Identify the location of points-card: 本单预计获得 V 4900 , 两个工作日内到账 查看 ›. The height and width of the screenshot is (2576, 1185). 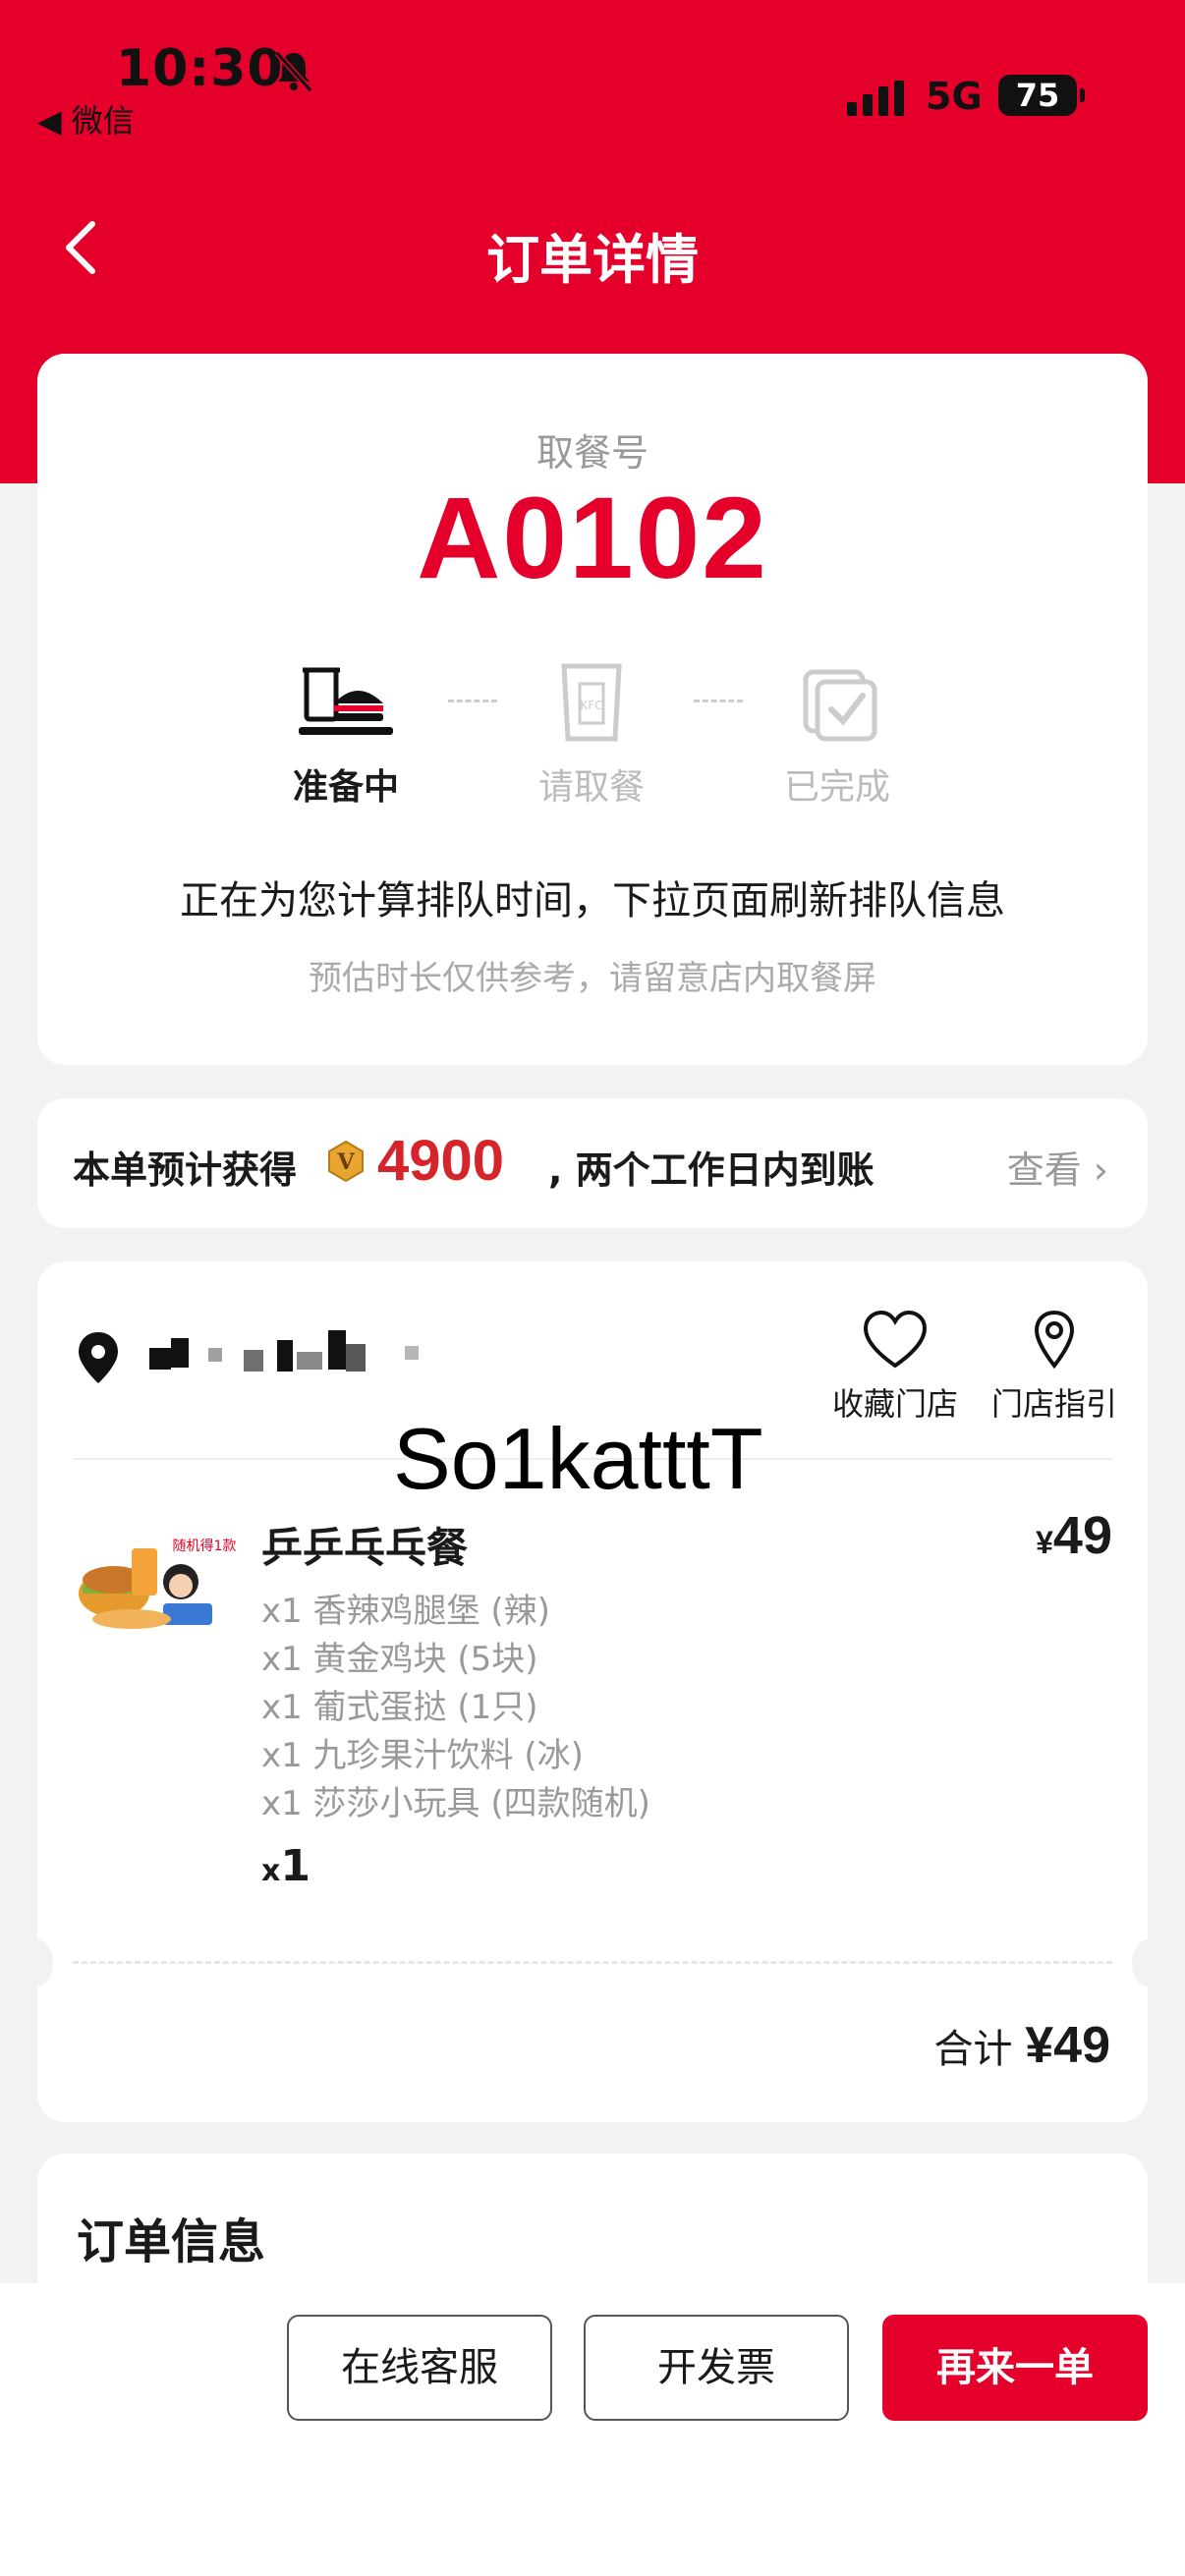
(592, 1163).